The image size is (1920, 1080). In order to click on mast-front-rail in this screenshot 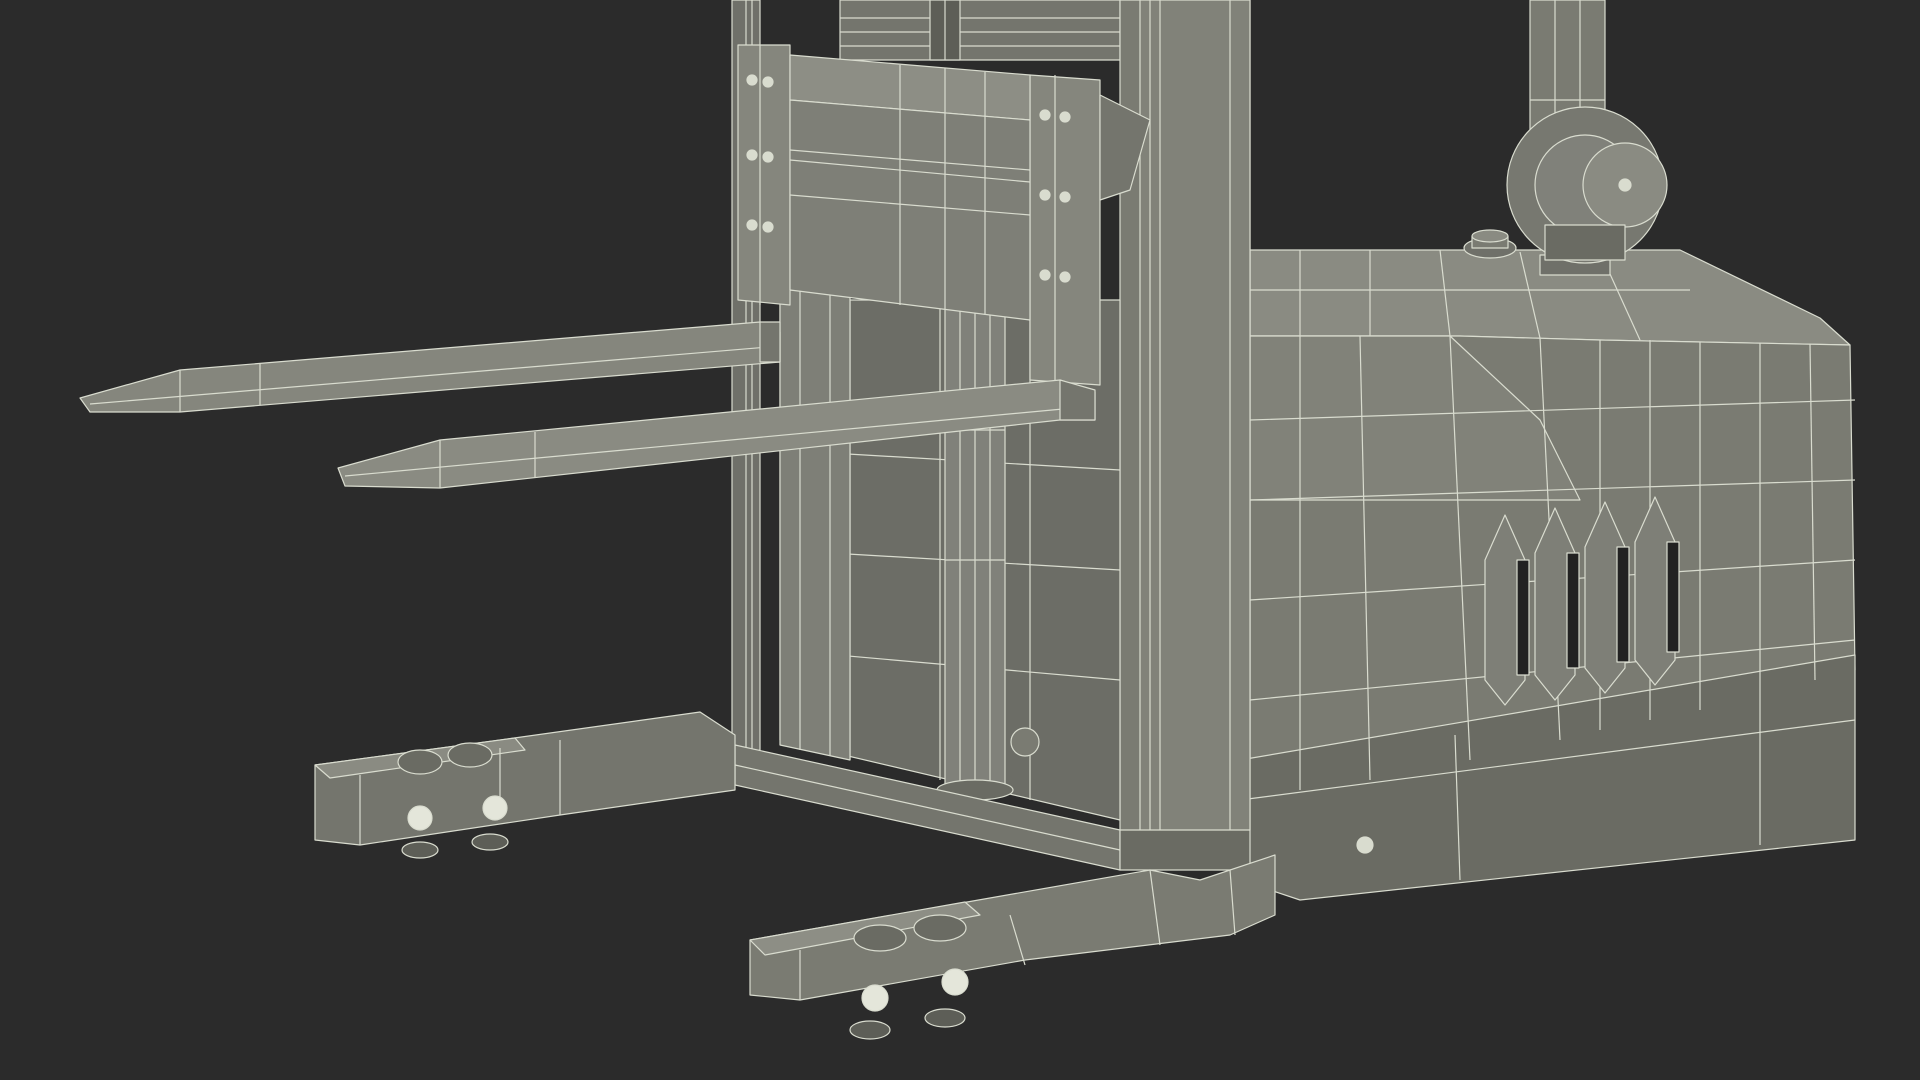, I will do `click(815, 525)`.